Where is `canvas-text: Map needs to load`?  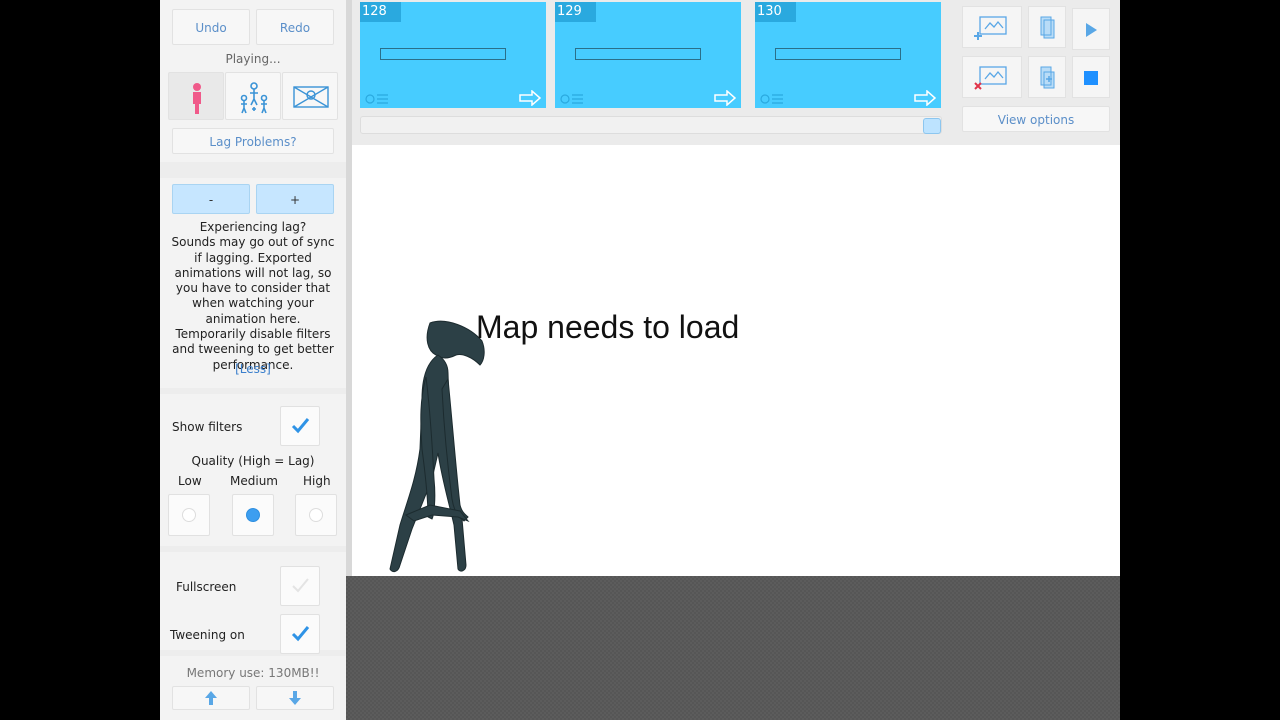
canvas-text: Map needs to load is located at coordinates (607, 327).